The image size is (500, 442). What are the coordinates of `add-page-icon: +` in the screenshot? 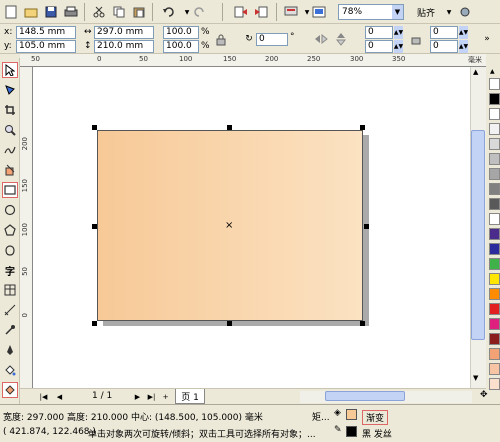 It's located at (165, 396).